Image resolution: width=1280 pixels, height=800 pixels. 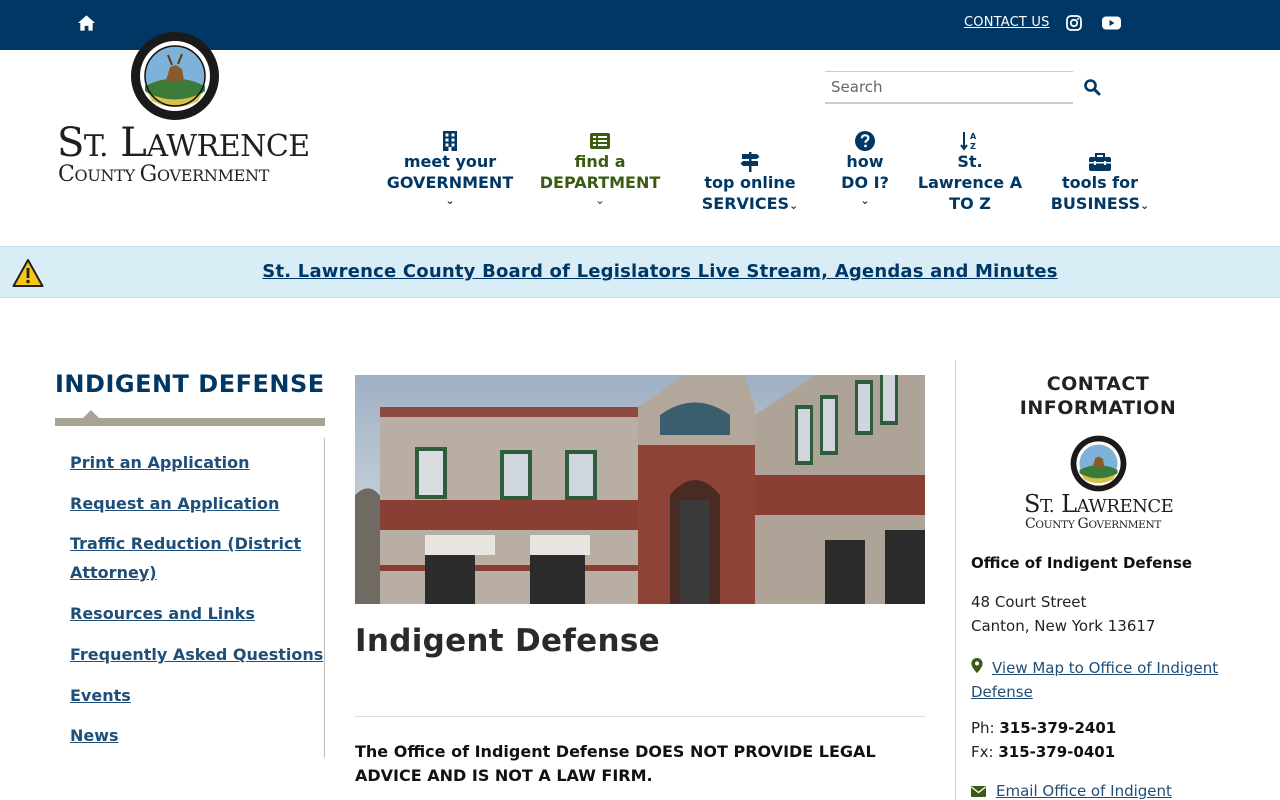 What do you see at coordinates (1098, 463) in the screenshot?
I see `county-seal-small` at bounding box center [1098, 463].